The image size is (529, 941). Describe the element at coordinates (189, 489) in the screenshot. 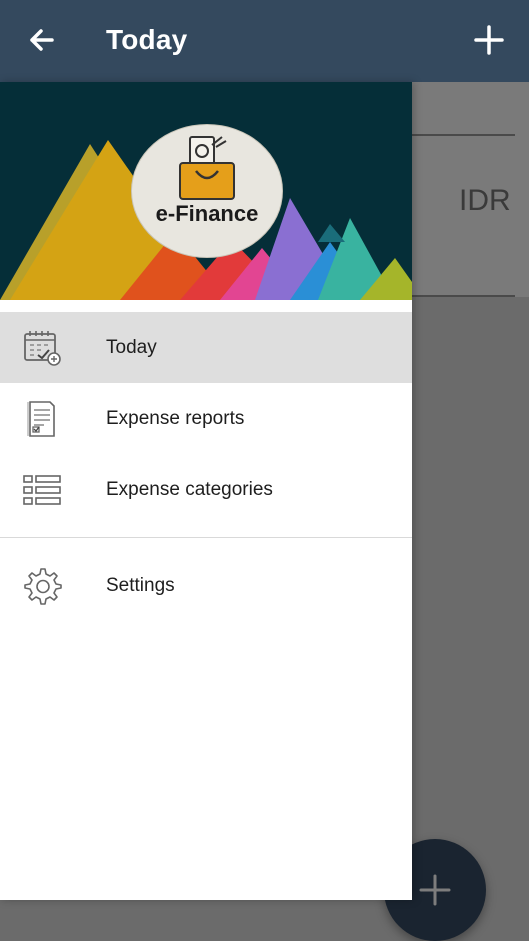

I see `drawer-item-label: Expense categories` at that location.